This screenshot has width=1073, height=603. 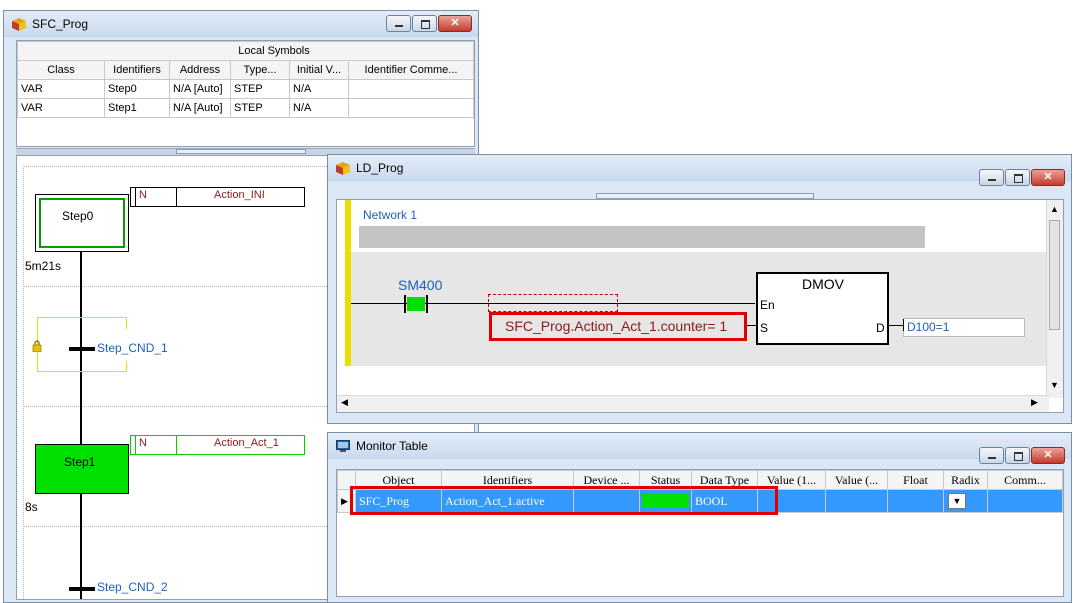 I want to click on transition1-bar, so click(x=82, y=349).